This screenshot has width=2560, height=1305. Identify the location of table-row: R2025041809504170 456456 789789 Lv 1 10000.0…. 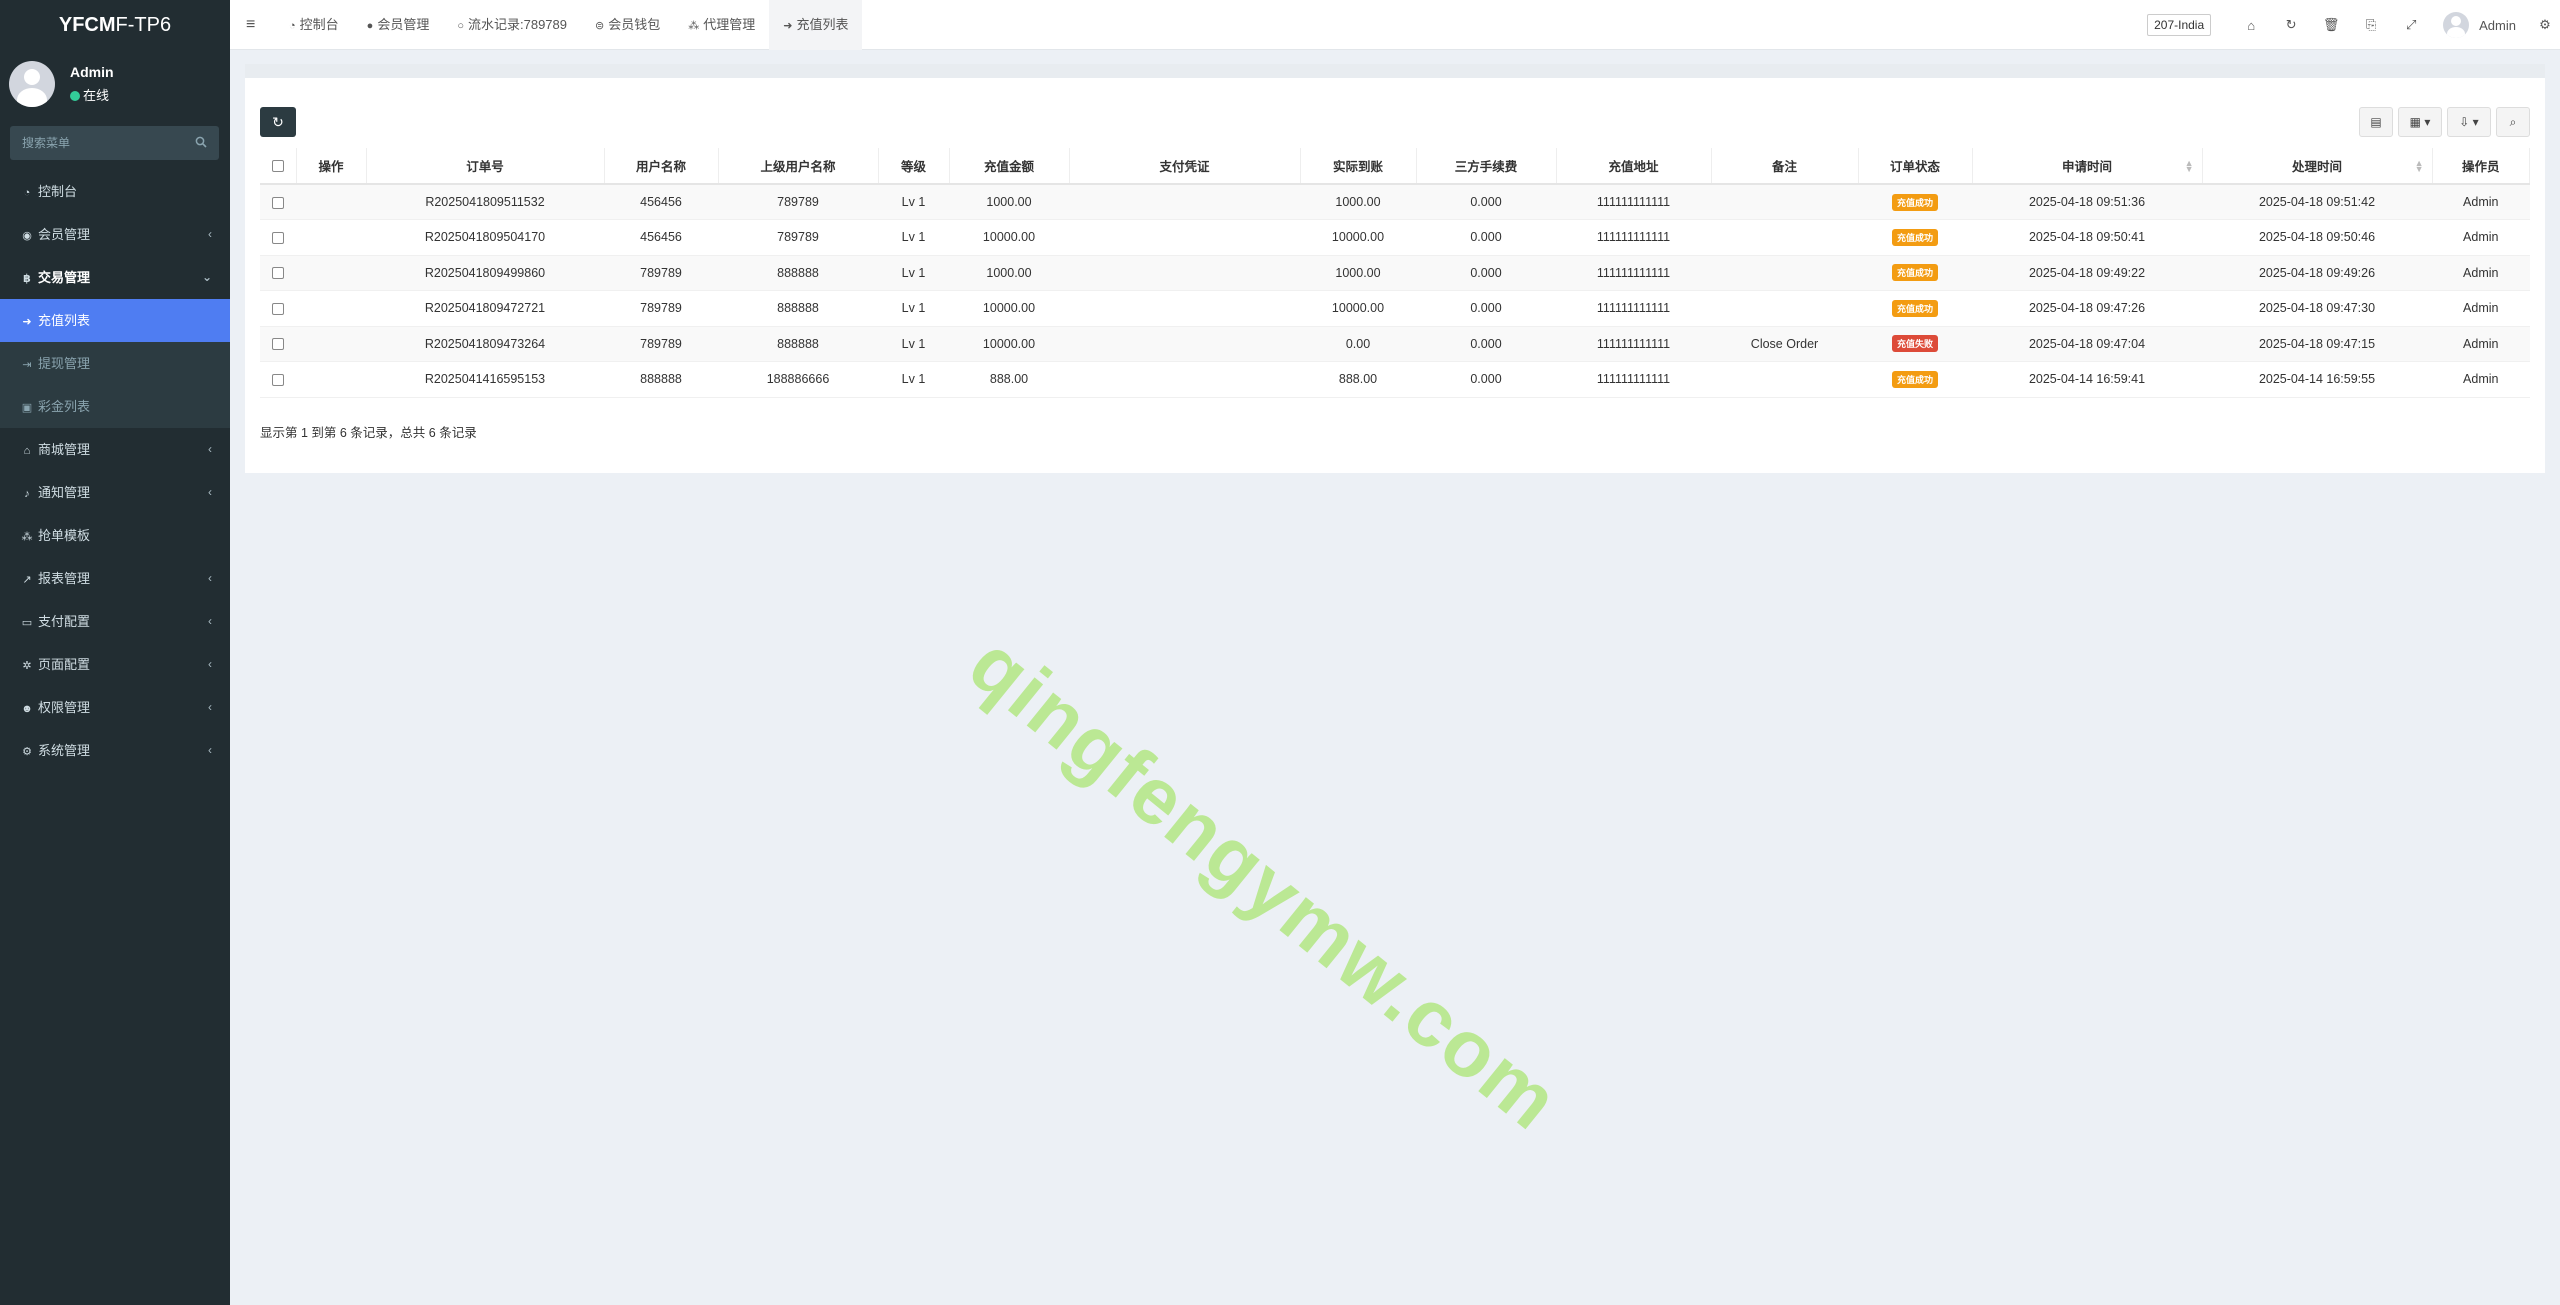
(1395, 237).